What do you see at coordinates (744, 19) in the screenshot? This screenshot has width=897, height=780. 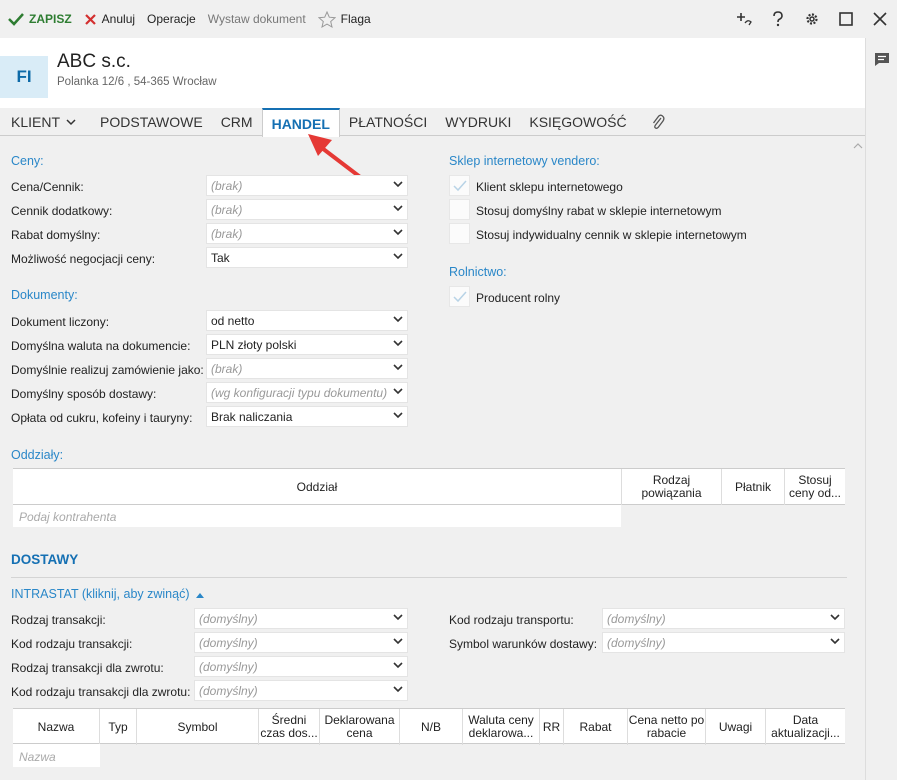 I see `add-shortcut-icon` at bounding box center [744, 19].